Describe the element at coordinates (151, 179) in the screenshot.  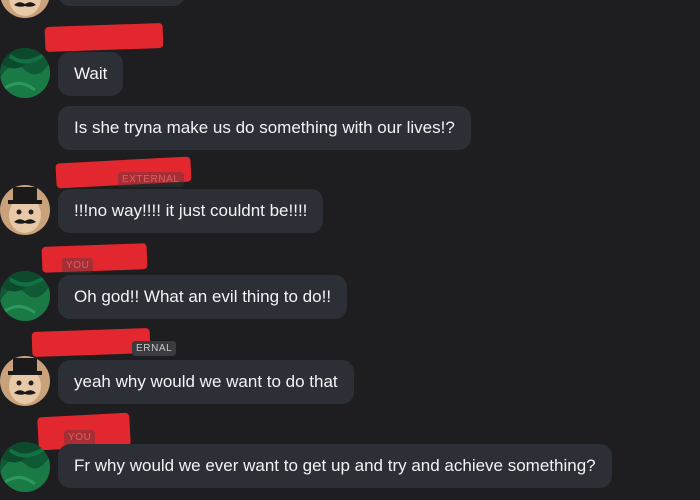
I see `external-badge: EXTERNAL` at that location.